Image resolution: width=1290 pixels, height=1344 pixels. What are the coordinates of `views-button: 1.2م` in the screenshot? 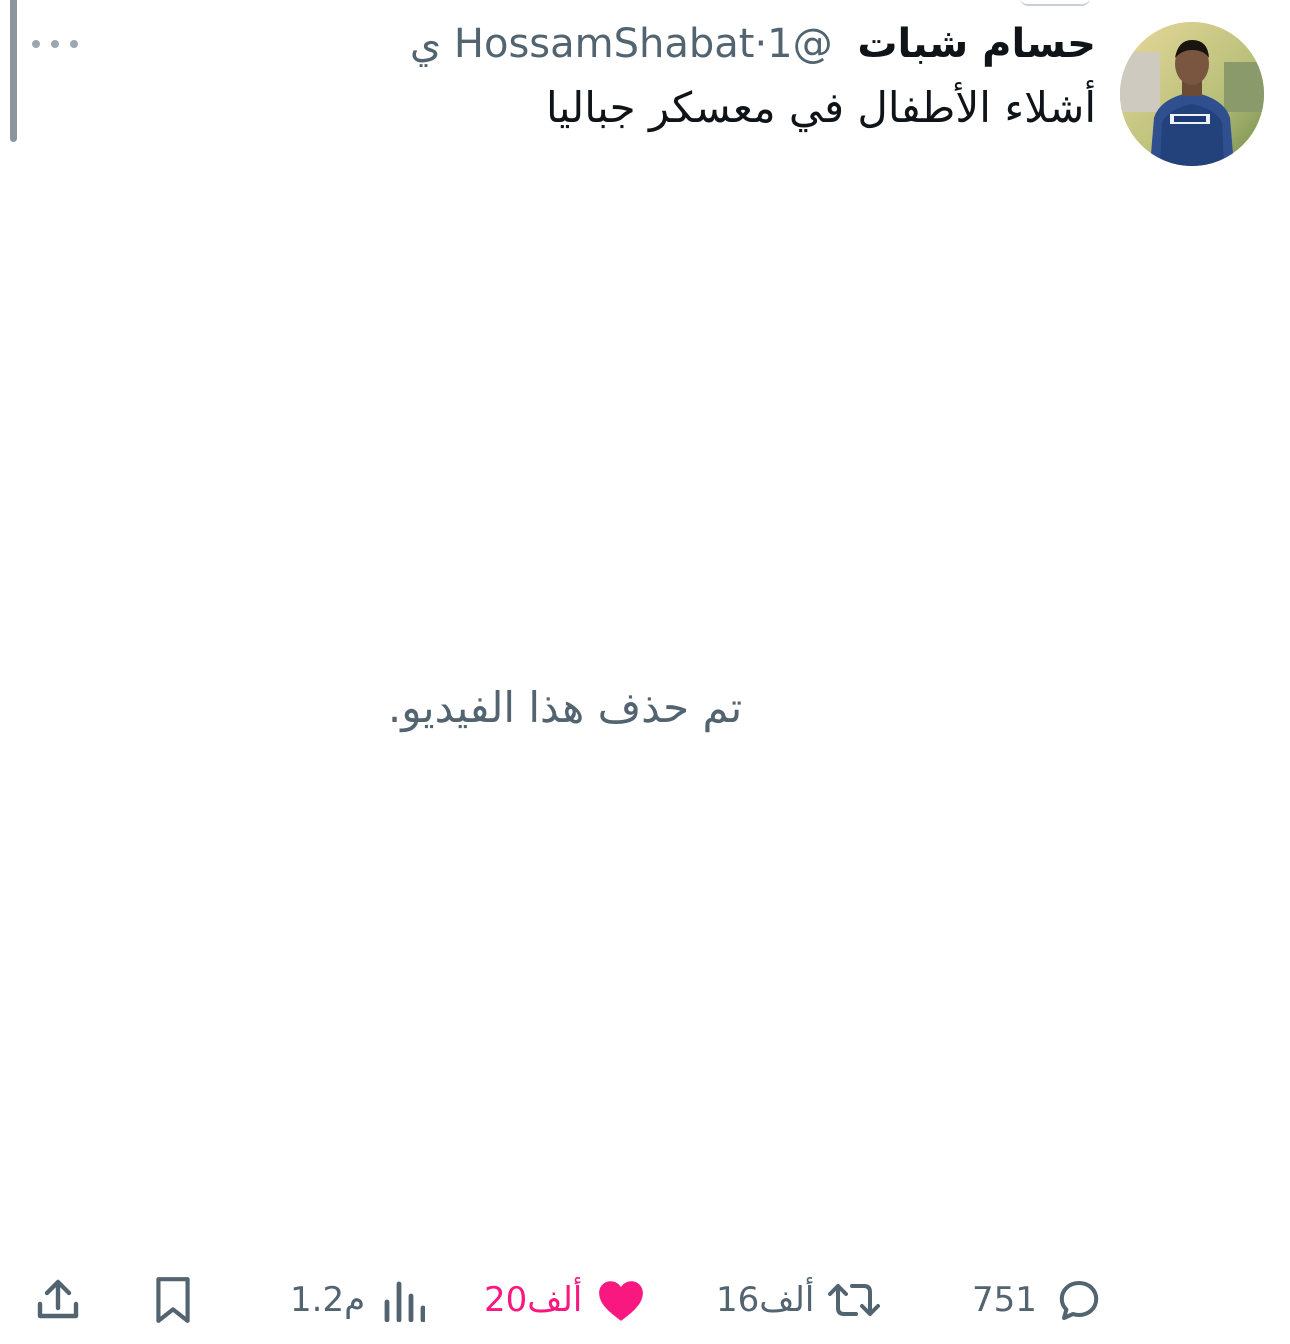 It's located at (358, 1300).